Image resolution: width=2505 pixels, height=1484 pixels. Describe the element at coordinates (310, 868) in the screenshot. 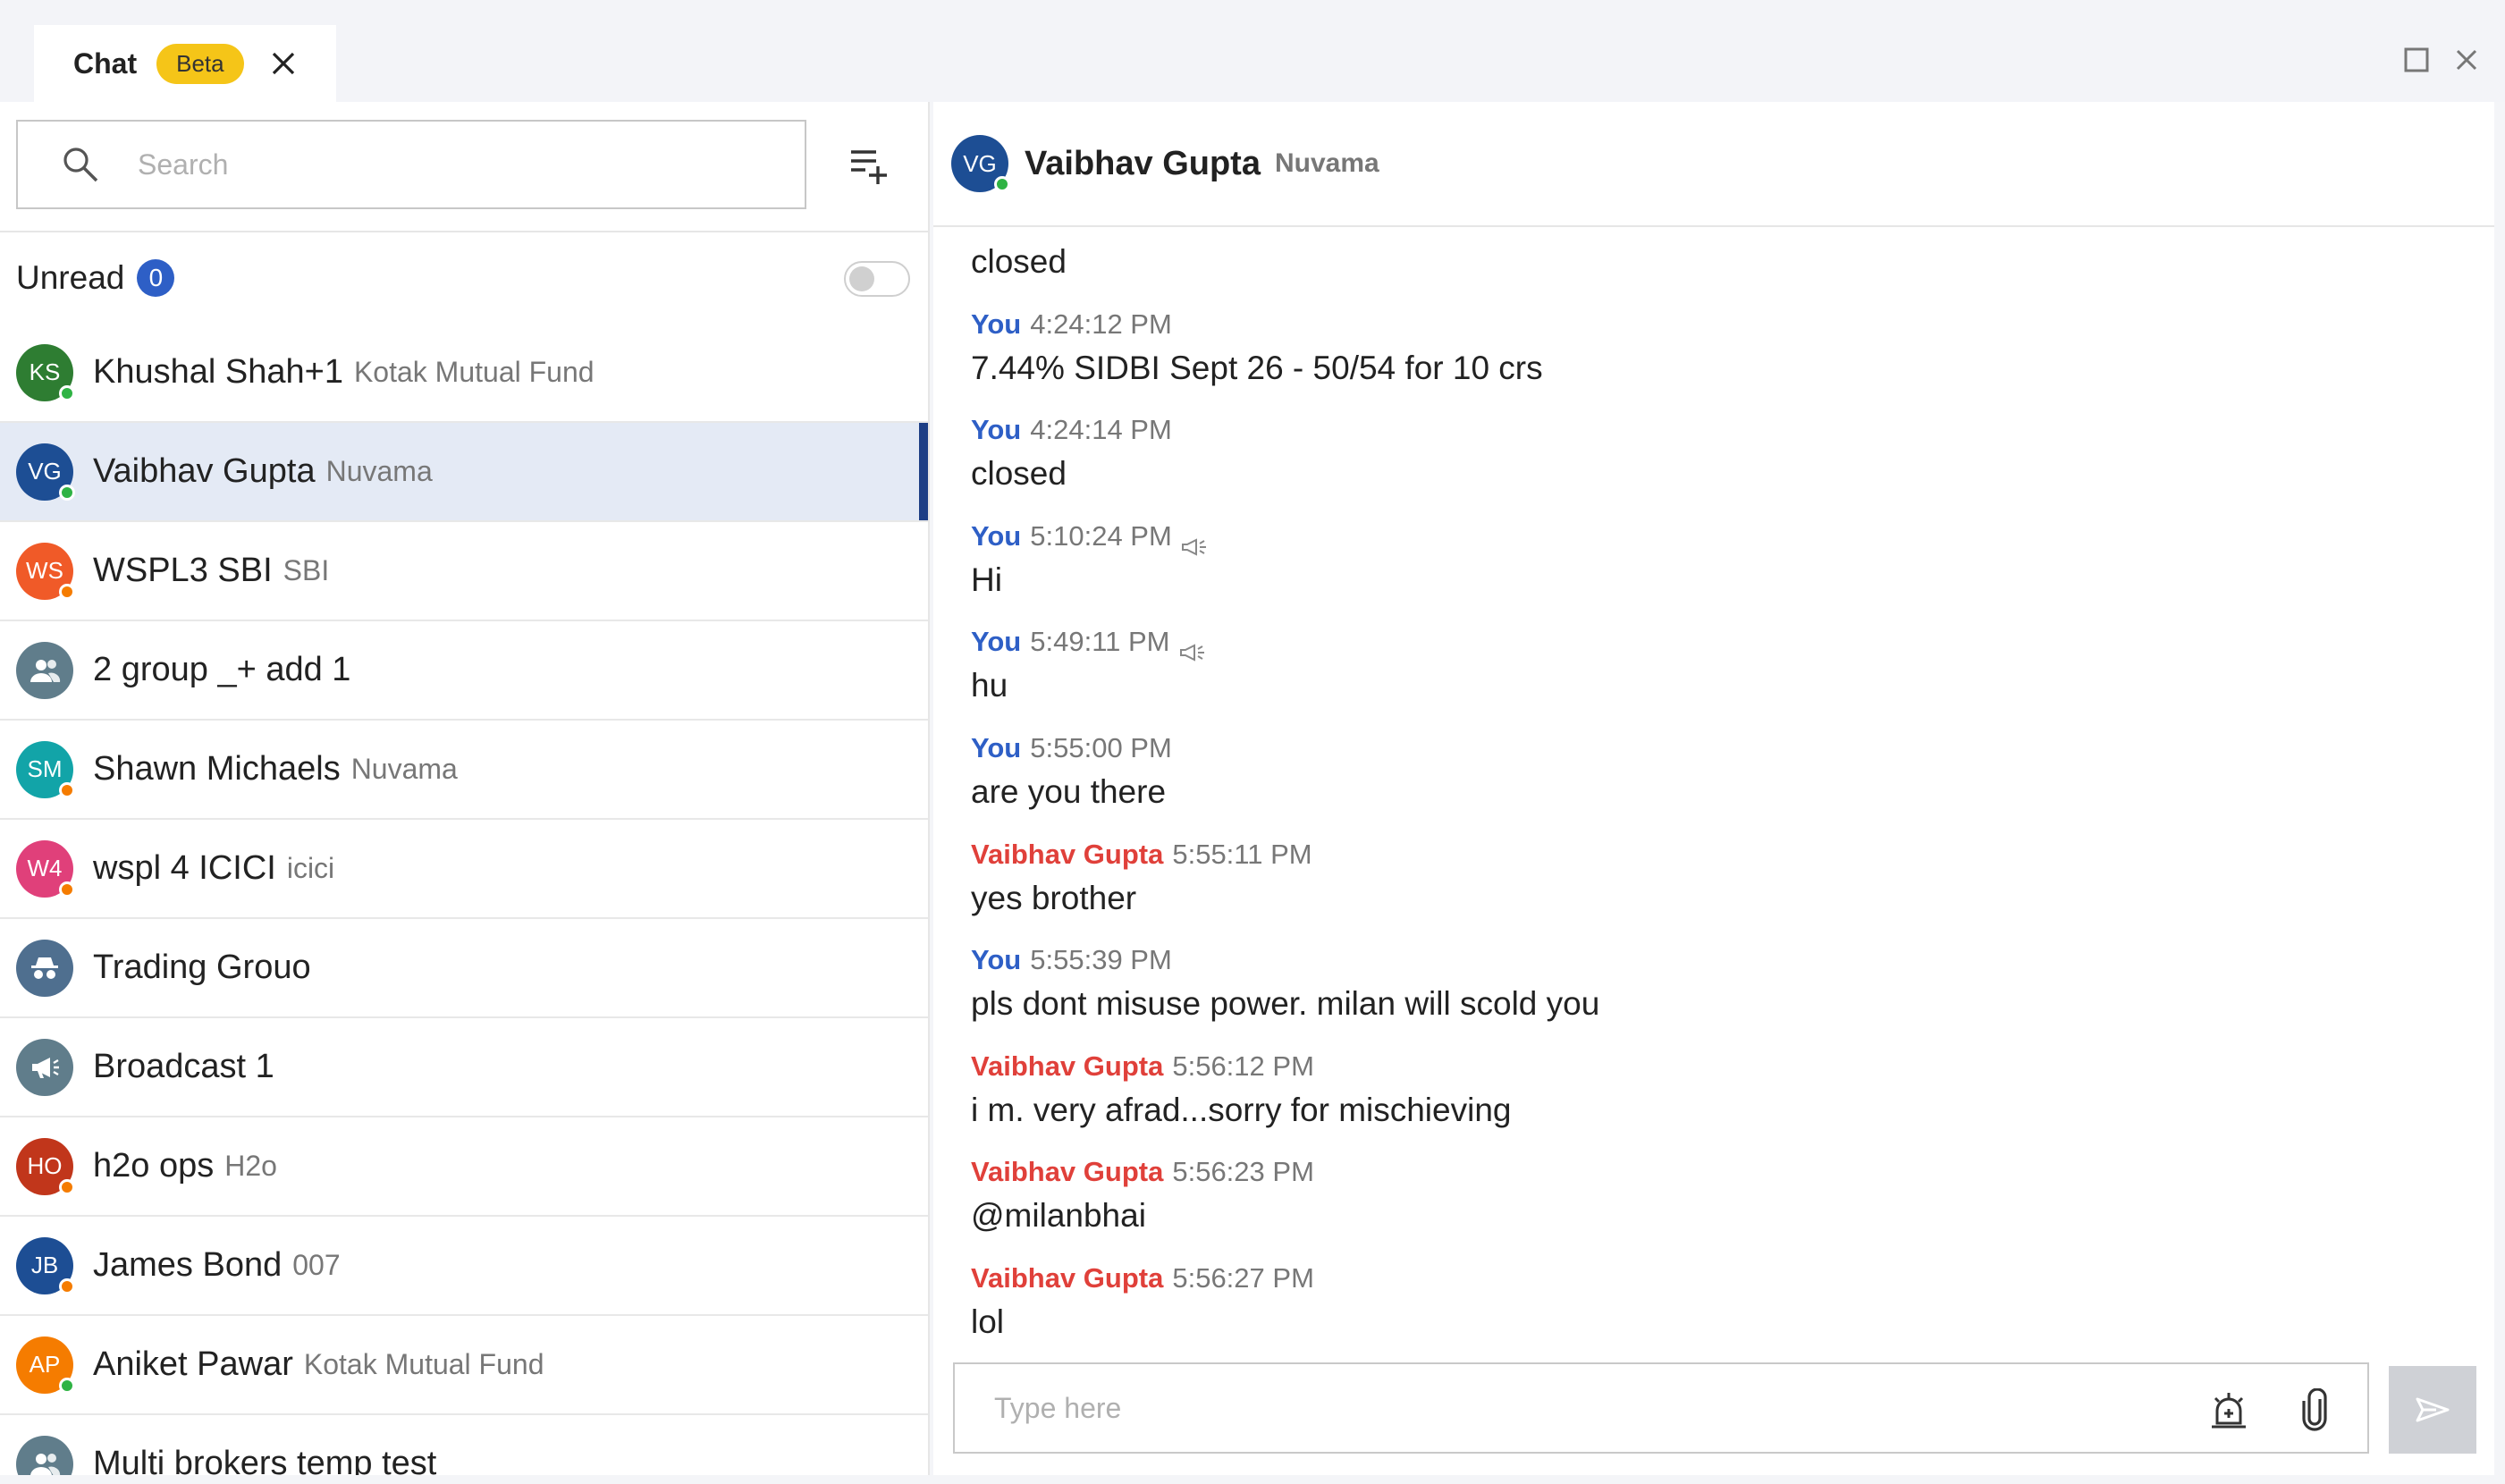

I see `conversation-org: icici` at that location.